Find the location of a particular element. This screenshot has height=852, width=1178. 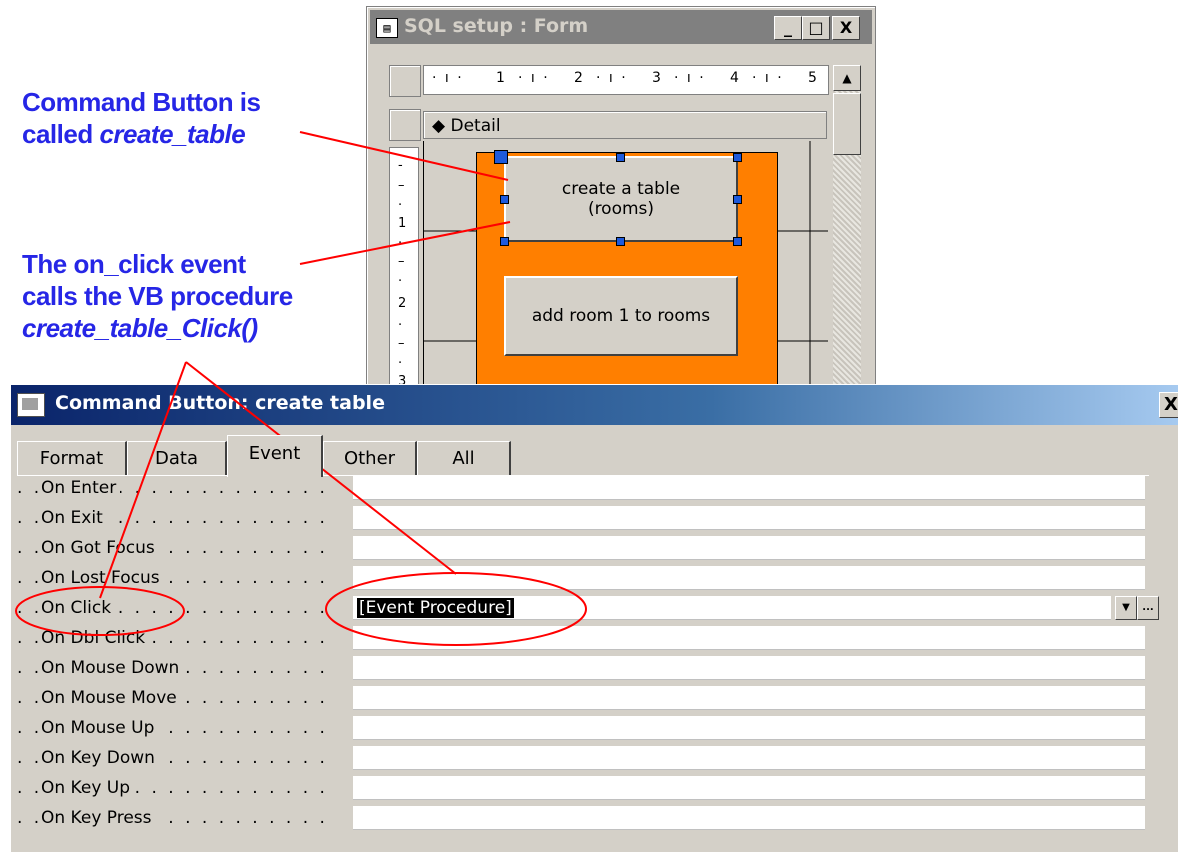

horizontal-ruler: · ı · 1 · ı · 2 · ı · 3 · ı · 4 · ı · 5 is located at coordinates (626, 80).